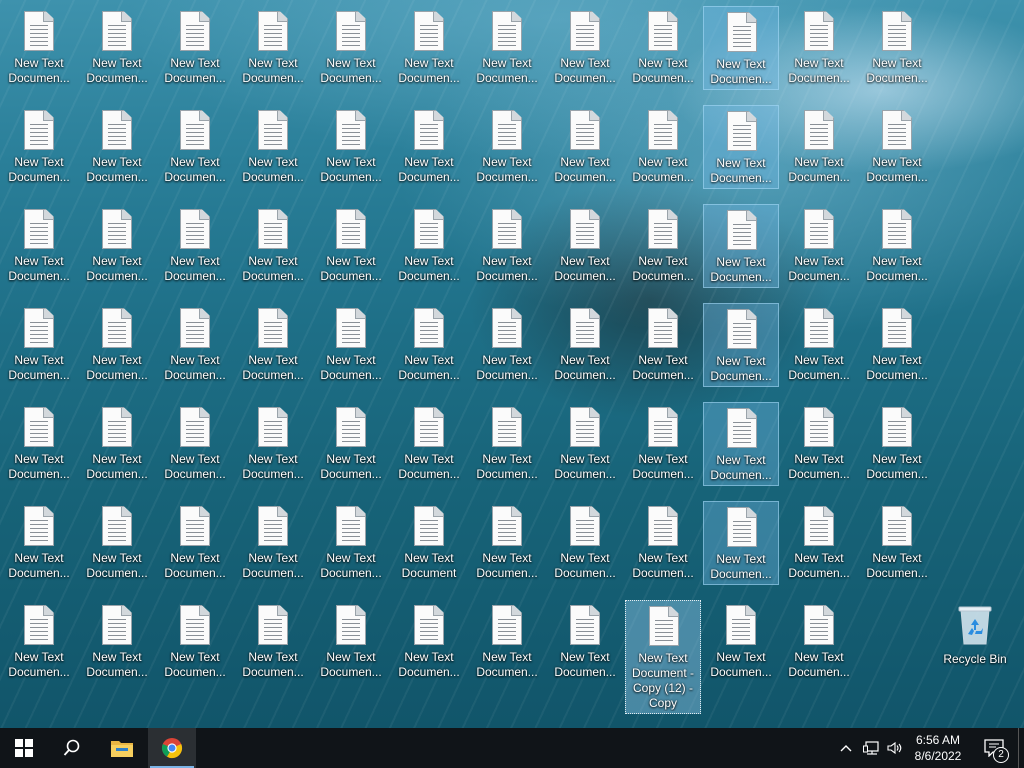  What do you see at coordinates (429, 543) in the screenshot?
I see `text-file-icon-item: New Text Document` at bounding box center [429, 543].